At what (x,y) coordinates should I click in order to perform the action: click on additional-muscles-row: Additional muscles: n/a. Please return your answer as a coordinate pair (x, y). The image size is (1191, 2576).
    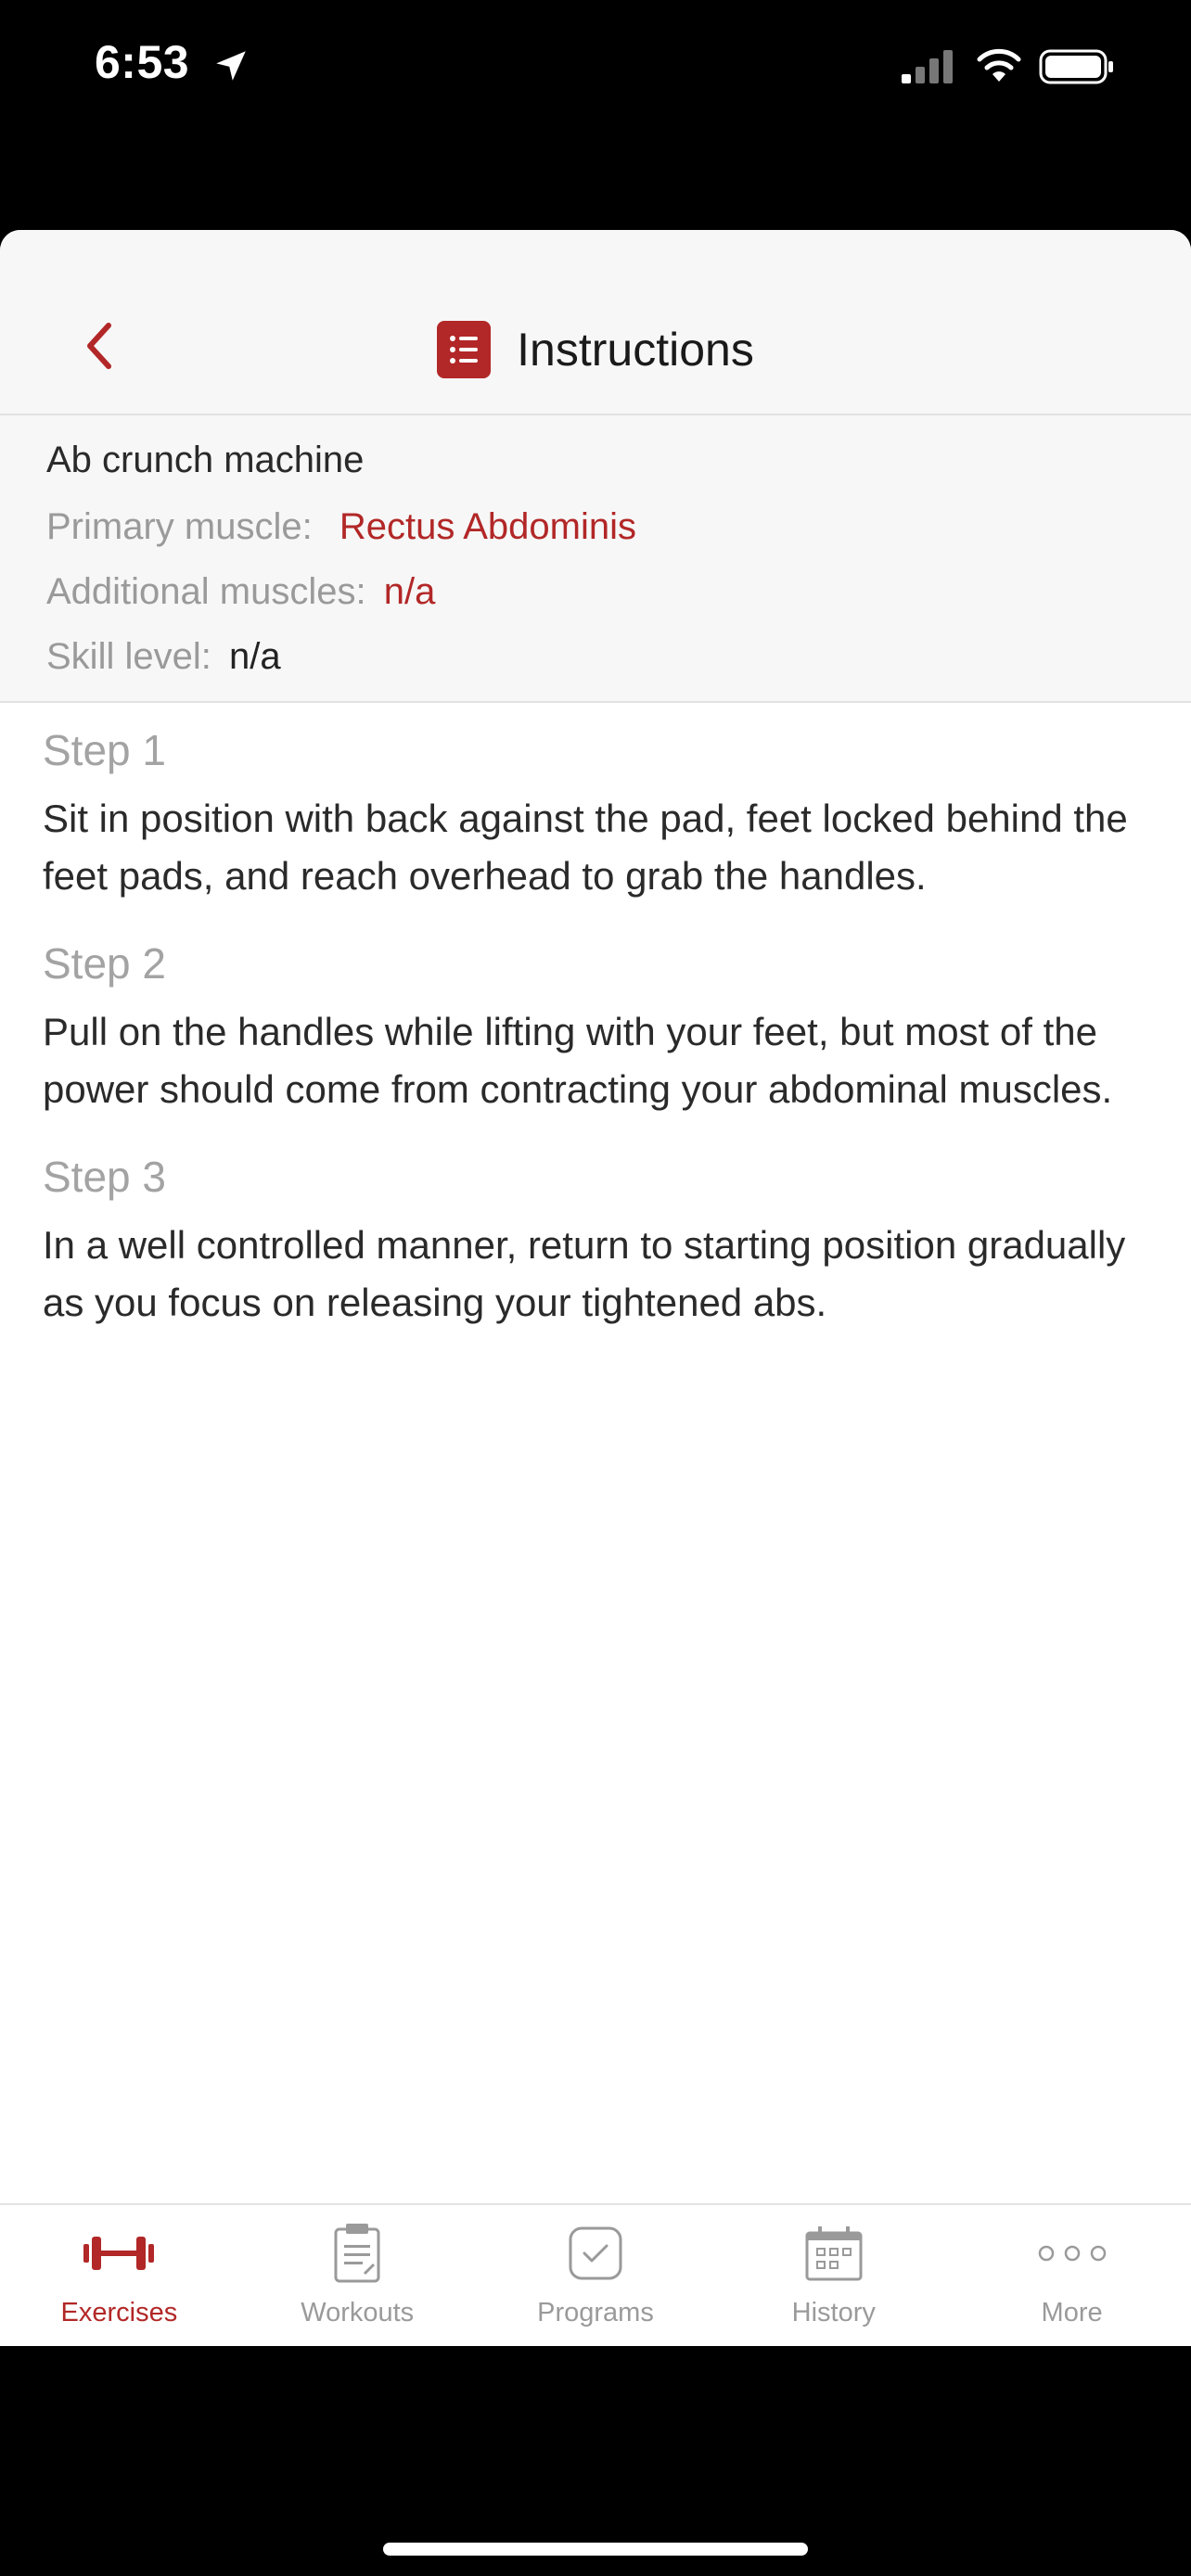
    Looking at the image, I should click on (240, 592).